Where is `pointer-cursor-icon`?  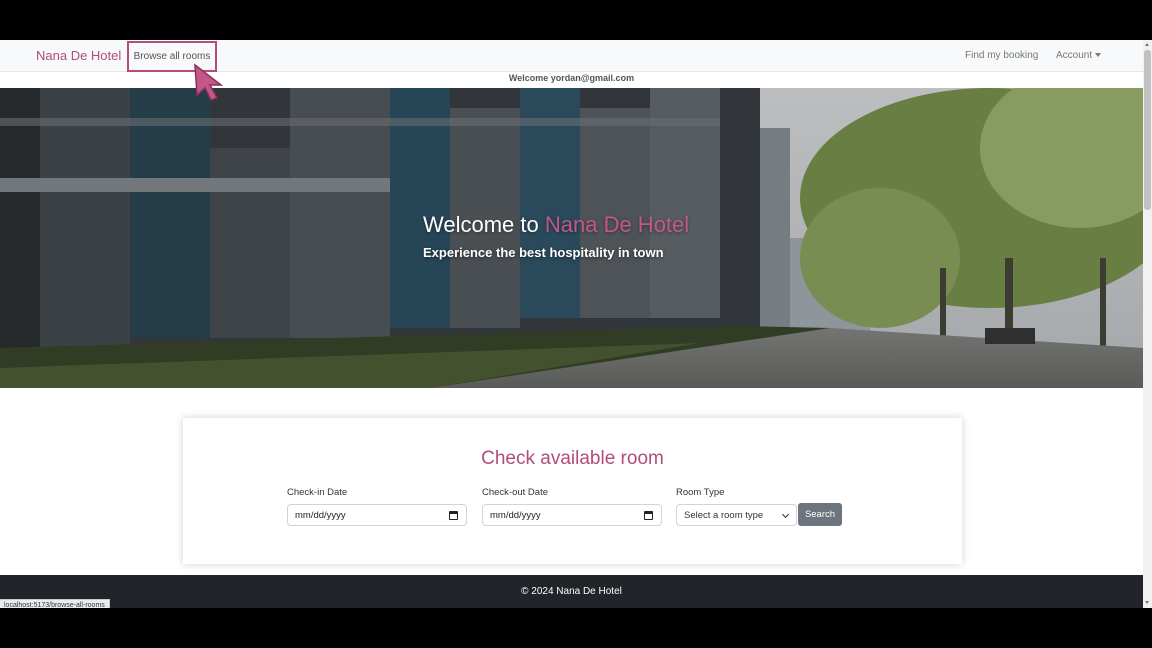
pointer-cursor-icon is located at coordinates (209, 82).